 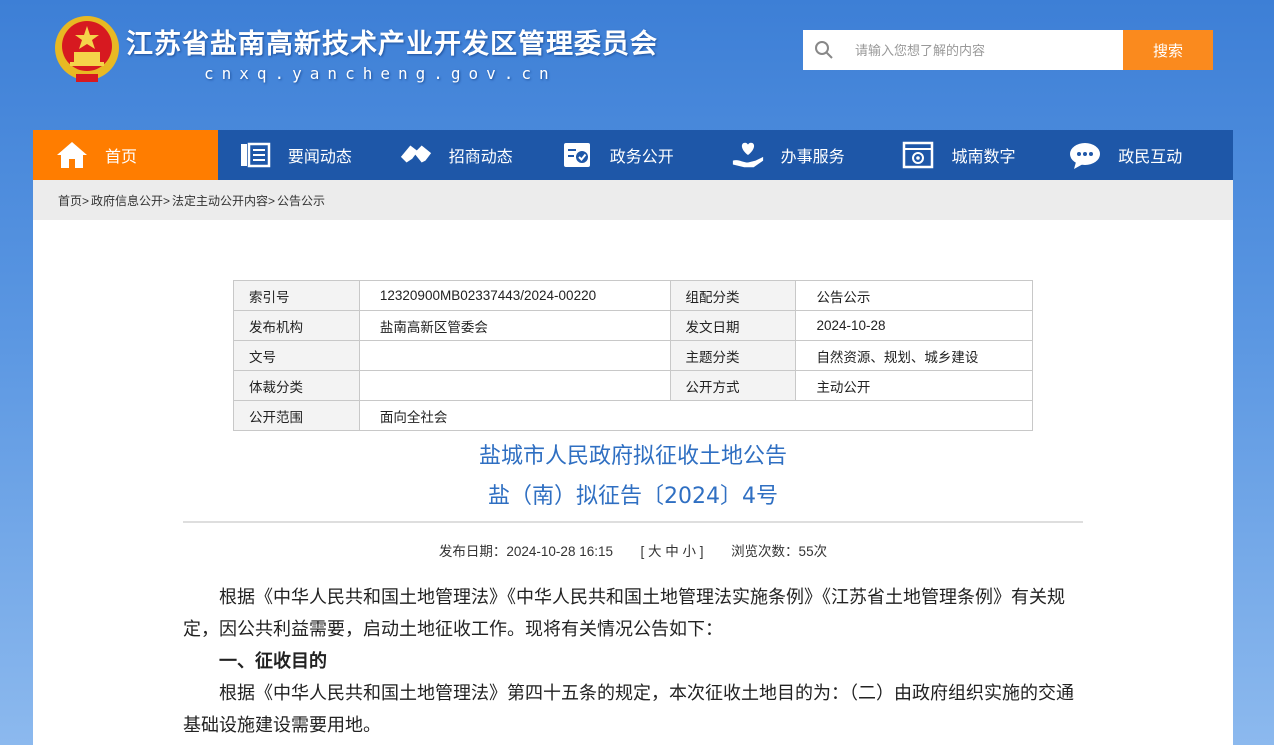 I want to click on nav-item-digital: 城南数字, so click(x=978, y=155).